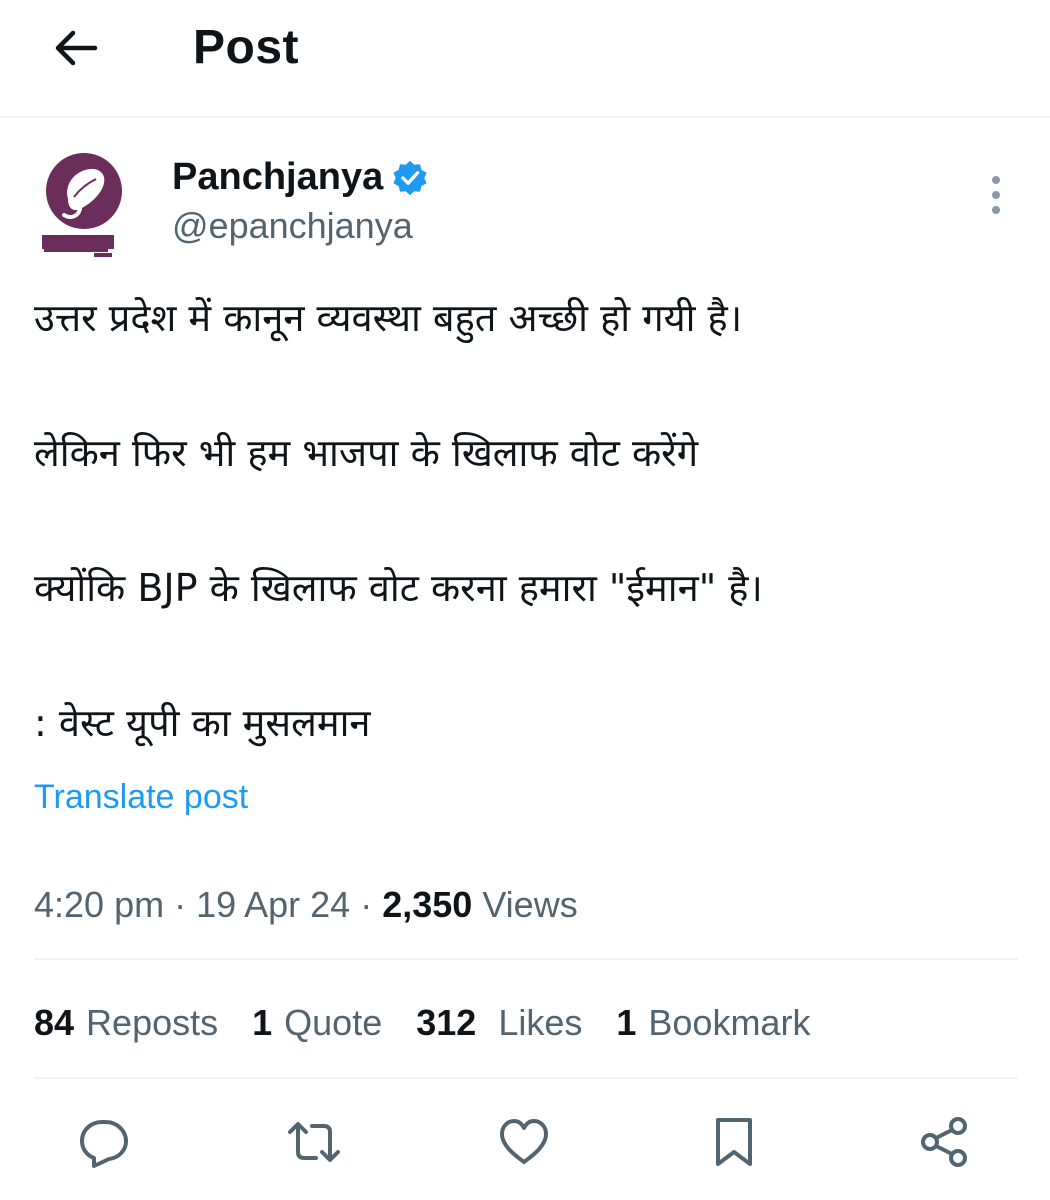 This screenshot has height=1200, width=1050. I want to click on more-options-button, so click(996, 195).